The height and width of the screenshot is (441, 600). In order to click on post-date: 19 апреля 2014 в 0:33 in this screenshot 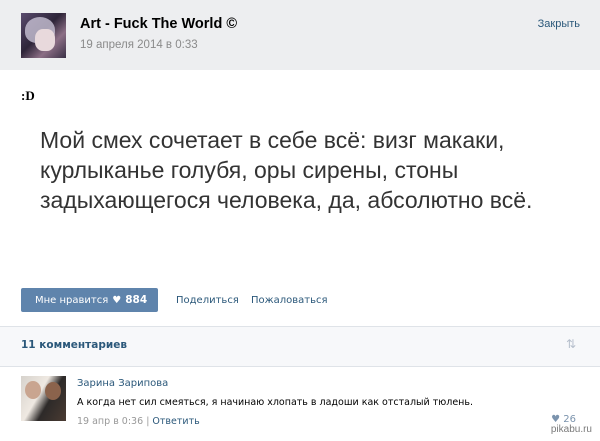, I will do `click(139, 45)`.